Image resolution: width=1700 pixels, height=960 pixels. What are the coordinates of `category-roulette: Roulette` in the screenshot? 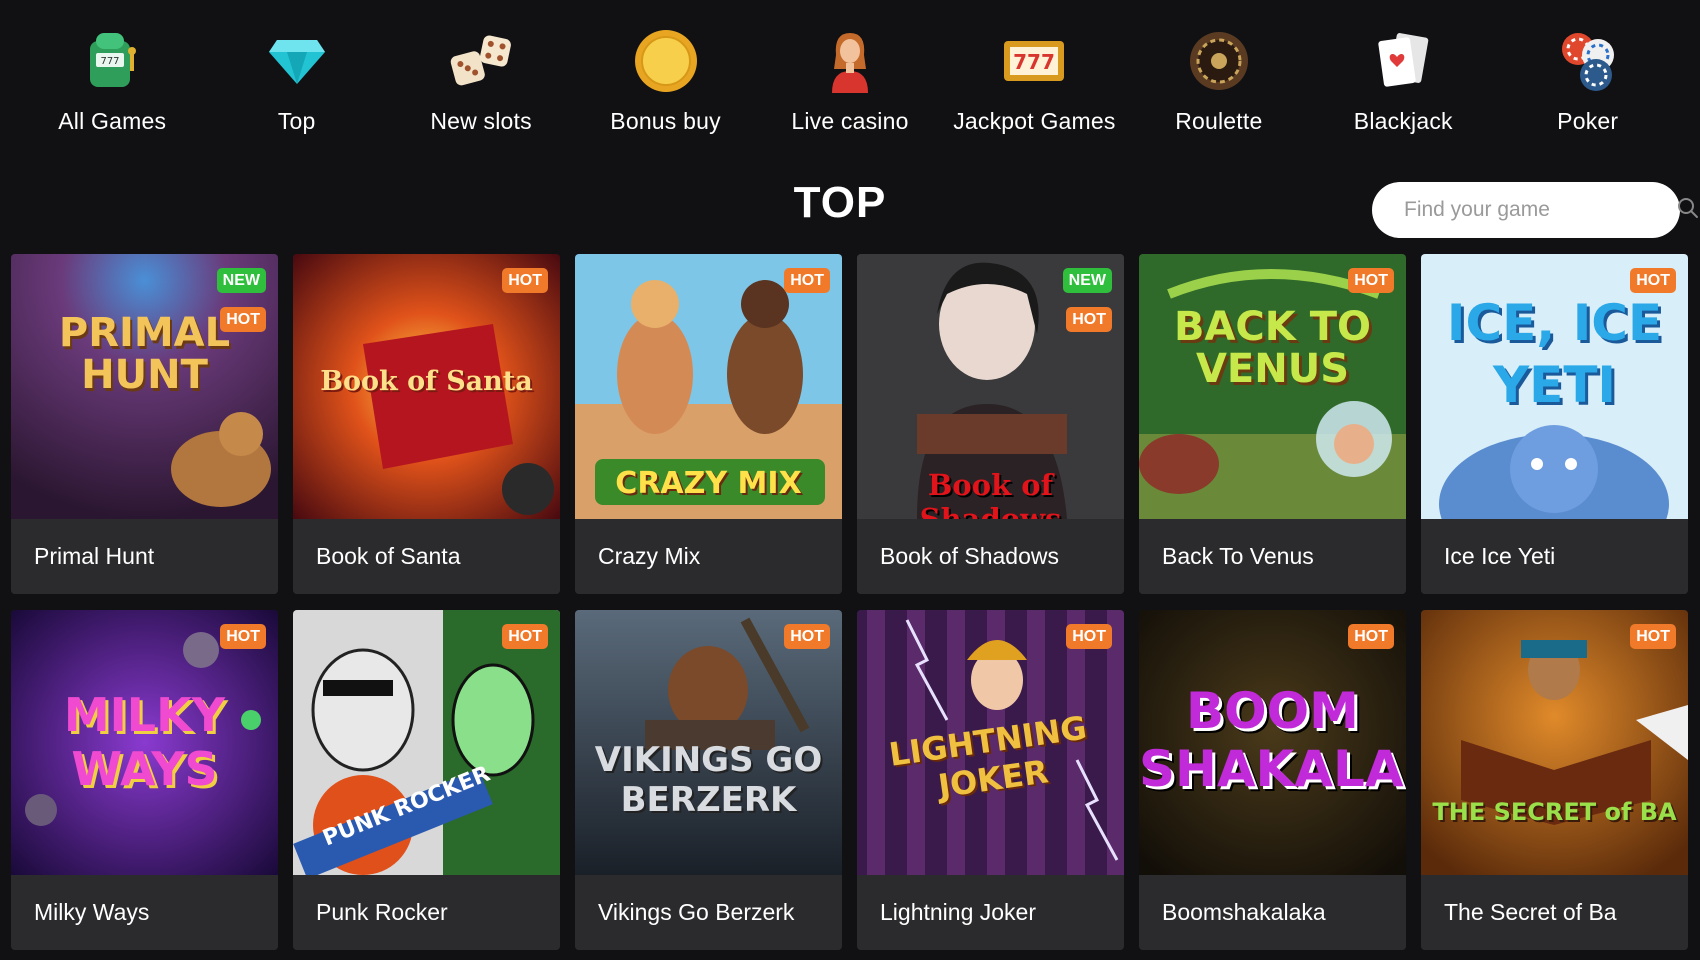 It's located at (1219, 67).